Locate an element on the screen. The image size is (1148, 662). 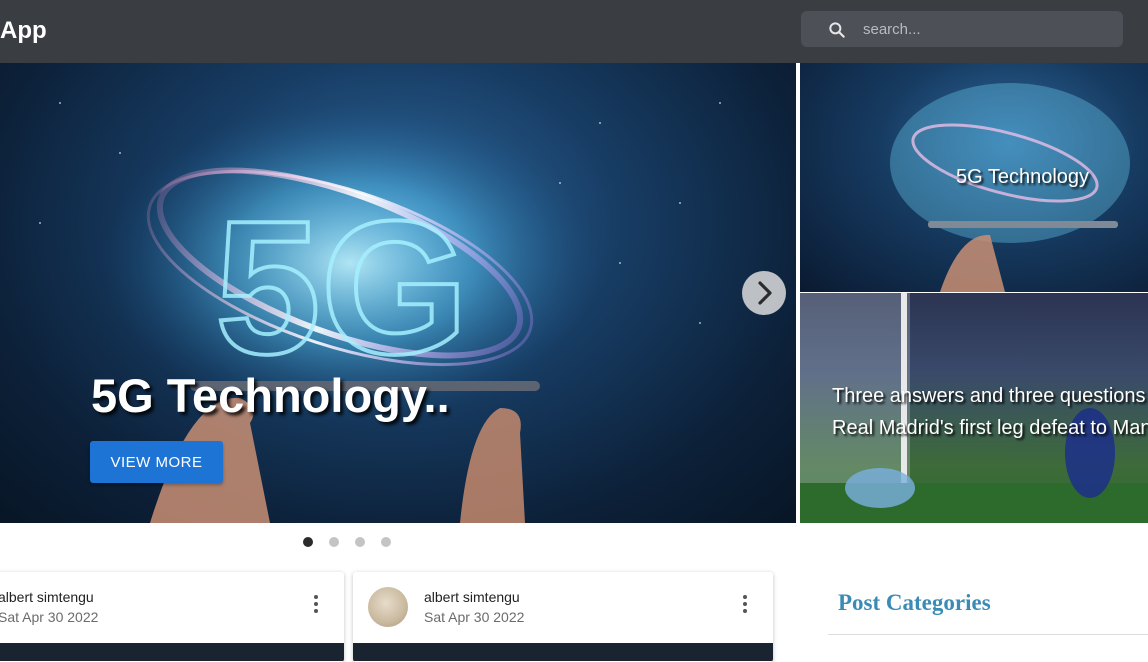
side-card-5g: 5G Technology is located at coordinates (974, 177).